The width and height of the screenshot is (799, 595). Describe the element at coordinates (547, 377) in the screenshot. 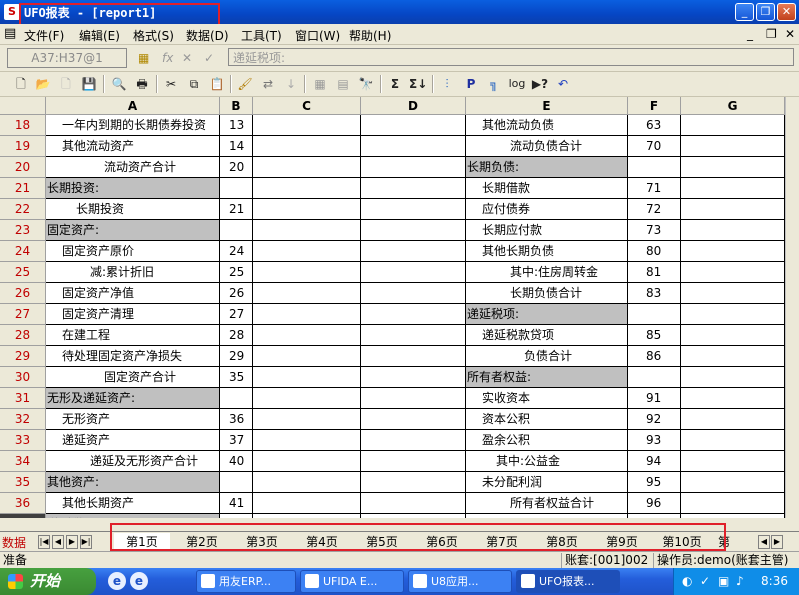

I see `cell-e: 所有者权益:` at that location.